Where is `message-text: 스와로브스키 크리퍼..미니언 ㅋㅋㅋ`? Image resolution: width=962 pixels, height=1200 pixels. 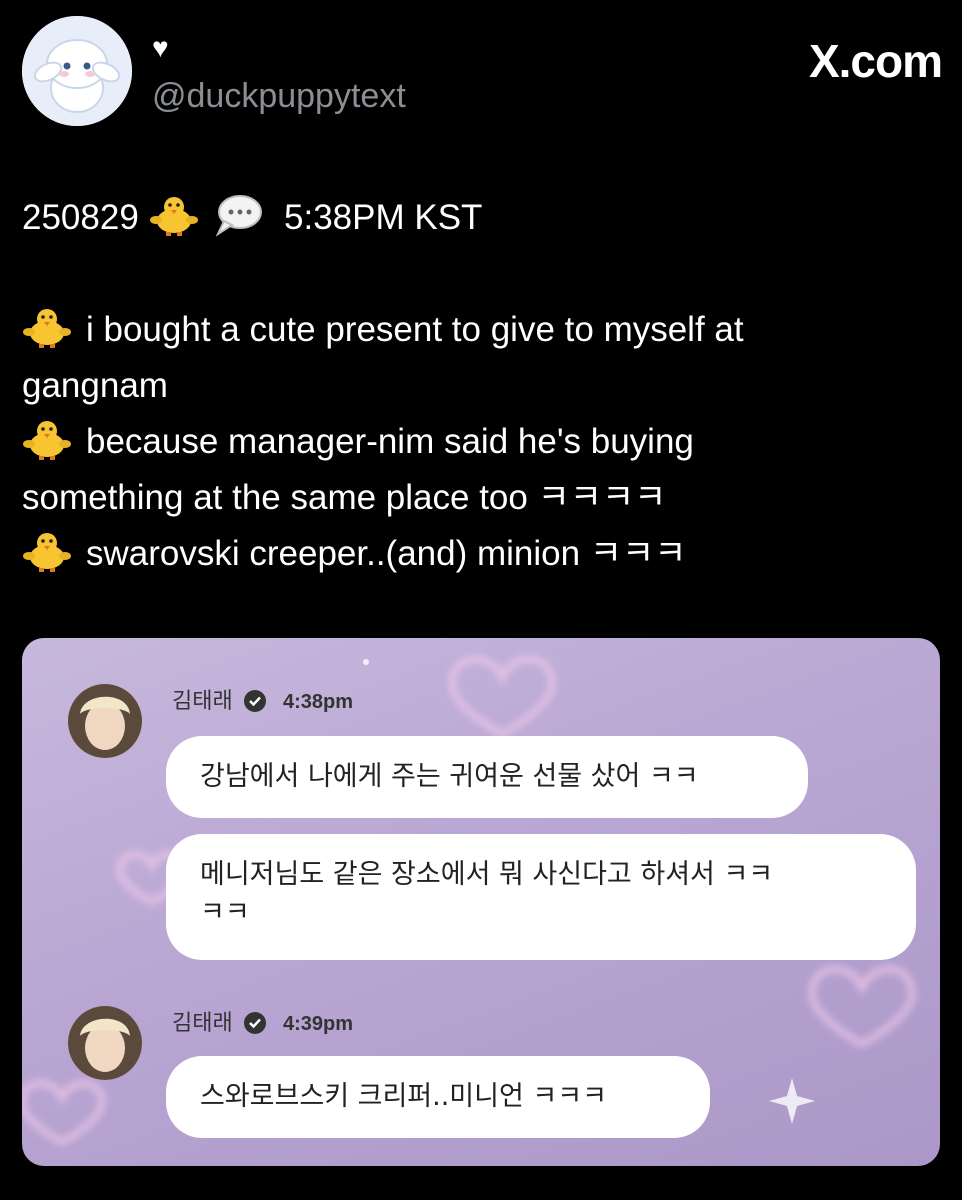 message-text: 스와로브스키 크리퍼..미니언 ㅋㅋㅋ is located at coordinates (403, 1096).